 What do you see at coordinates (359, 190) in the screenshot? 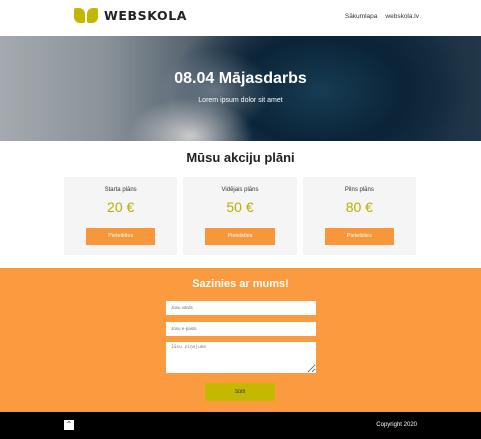
I see `plan-name: Pilns plāns` at bounding box center [359, 190].